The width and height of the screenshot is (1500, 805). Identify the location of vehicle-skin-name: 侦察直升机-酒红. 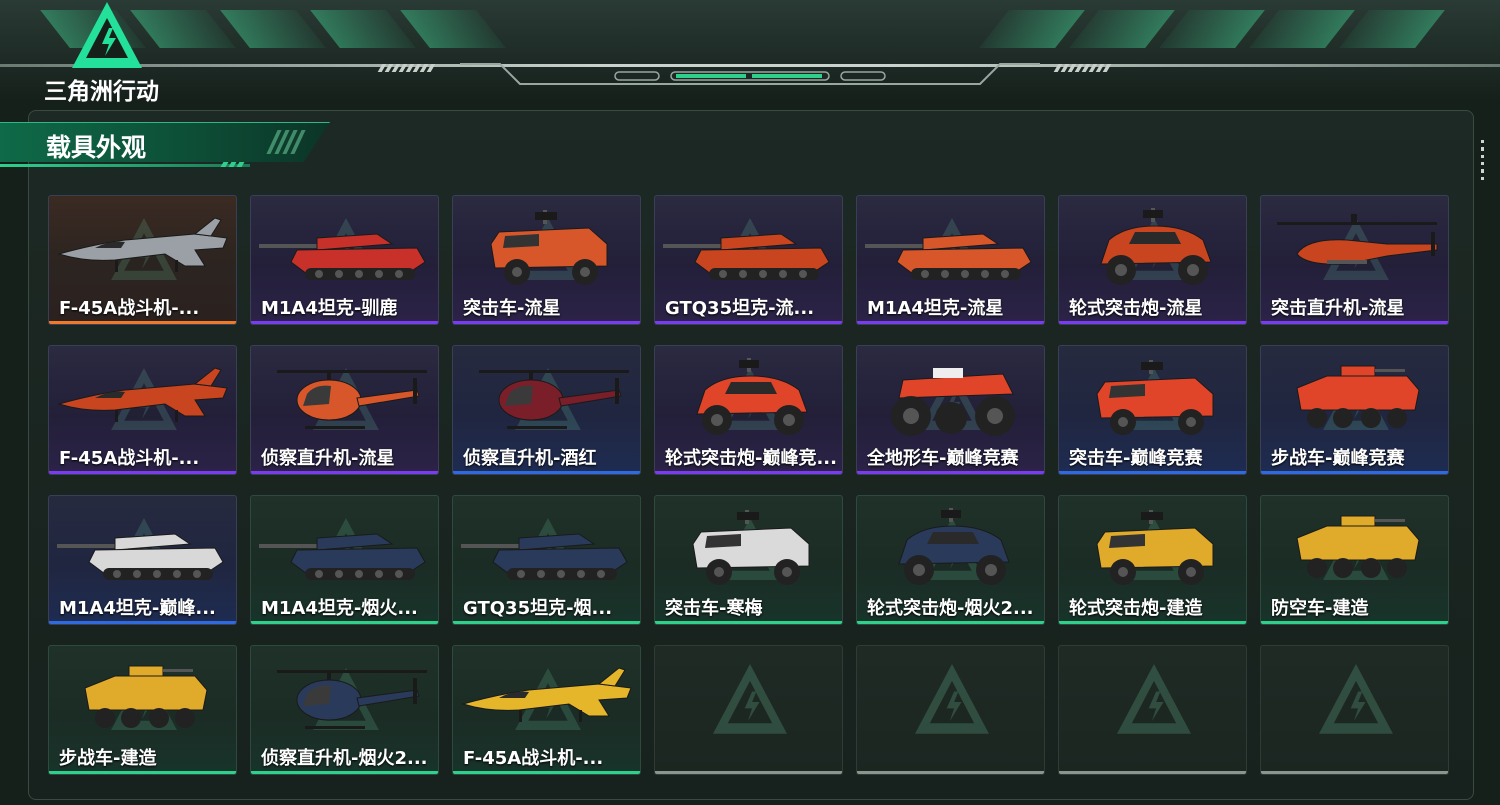
(530, 458).